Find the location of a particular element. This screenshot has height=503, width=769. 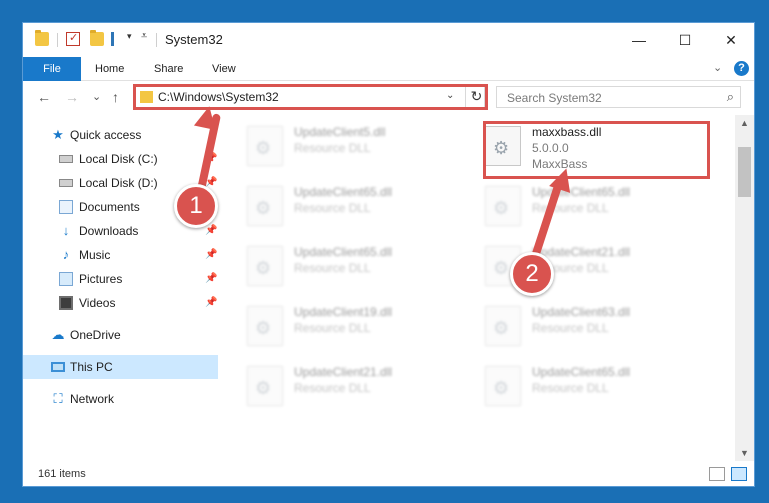

window-title: System32 is located at coordinates (194, 39).